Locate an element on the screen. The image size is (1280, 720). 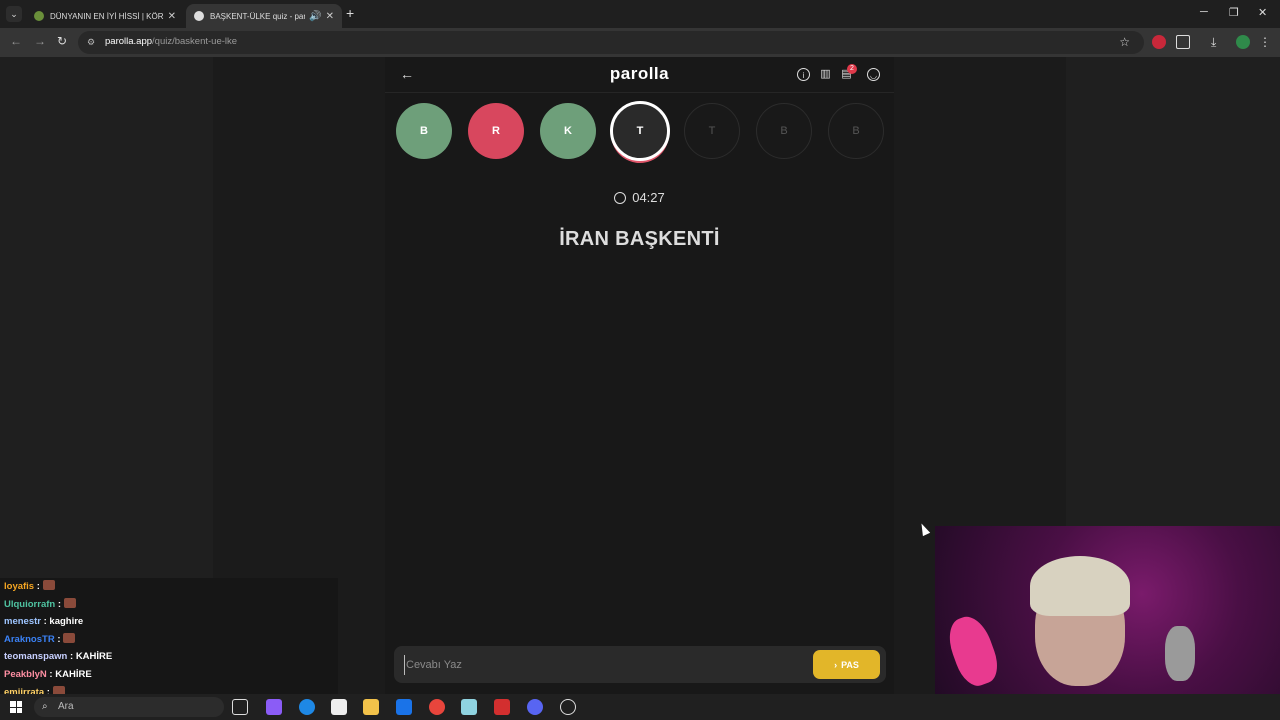
app-header: ← parolla i ▥ ▤ 2 ◡ is located at coordinates (639, 75).